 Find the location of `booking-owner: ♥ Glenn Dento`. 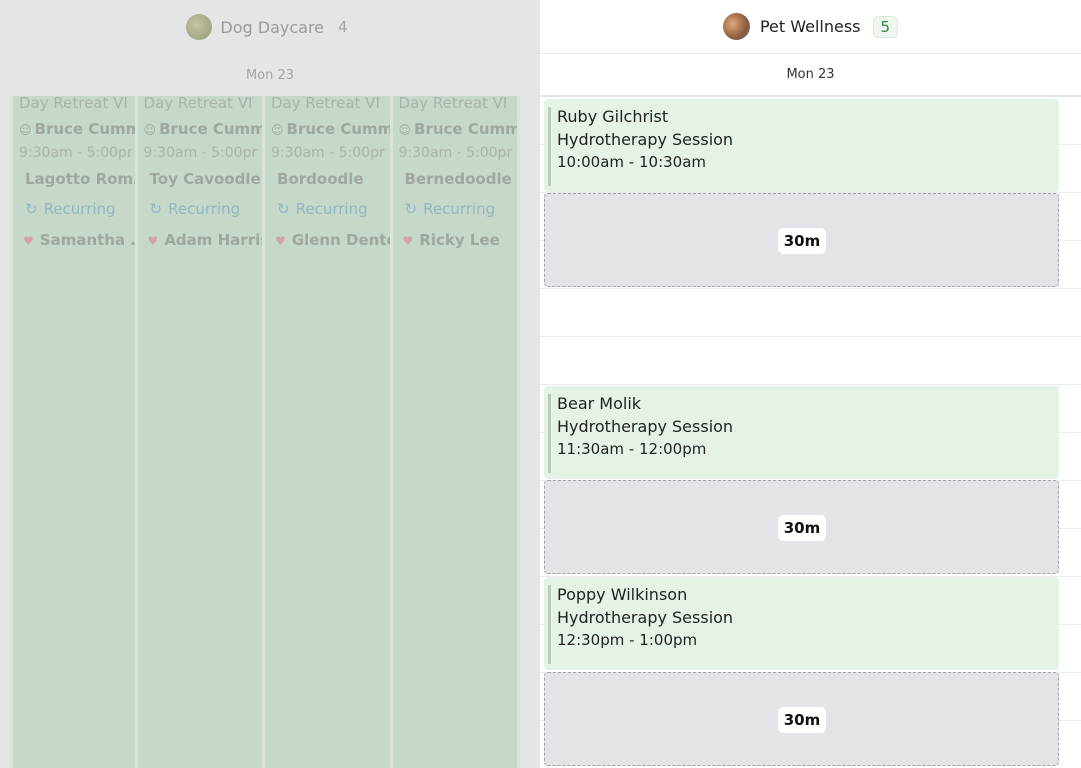

booking-owner: ♥ Glenn Dento is located at coordinates (334, 240).